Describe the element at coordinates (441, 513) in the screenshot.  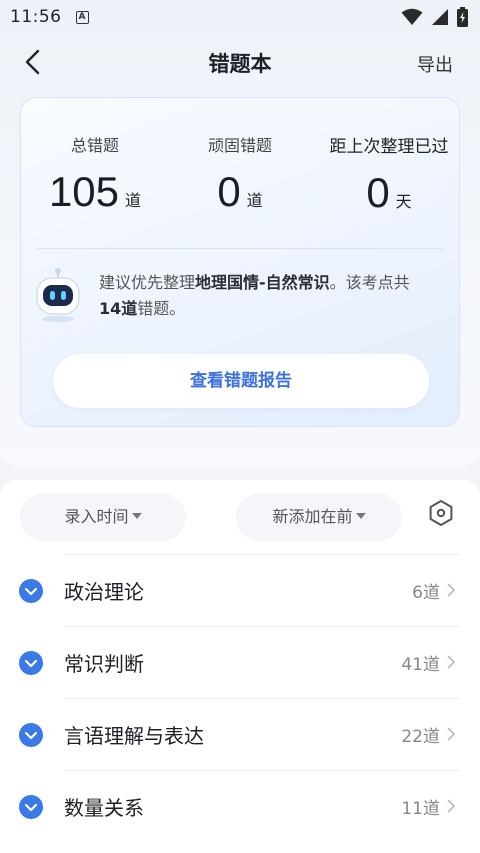
I see `hexagon-settings-icon` at that location.